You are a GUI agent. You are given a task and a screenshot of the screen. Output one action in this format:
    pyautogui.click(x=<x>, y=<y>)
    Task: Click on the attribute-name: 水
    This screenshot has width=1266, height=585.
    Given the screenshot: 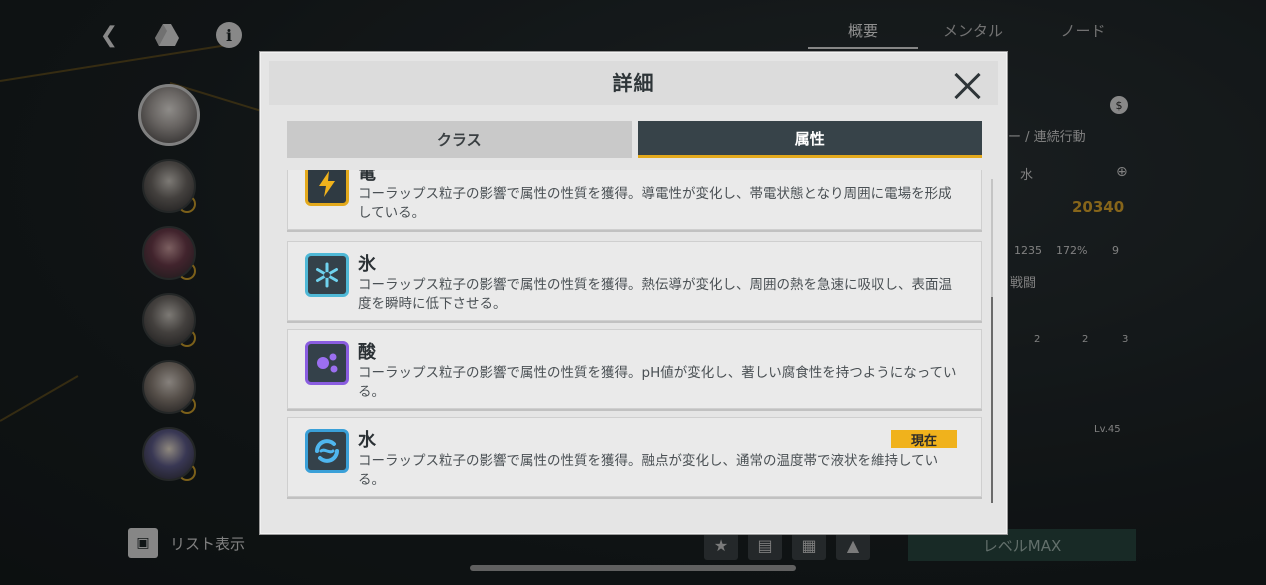 What is the action you would take?
    pyautogui.click(x=367, y=440)
    